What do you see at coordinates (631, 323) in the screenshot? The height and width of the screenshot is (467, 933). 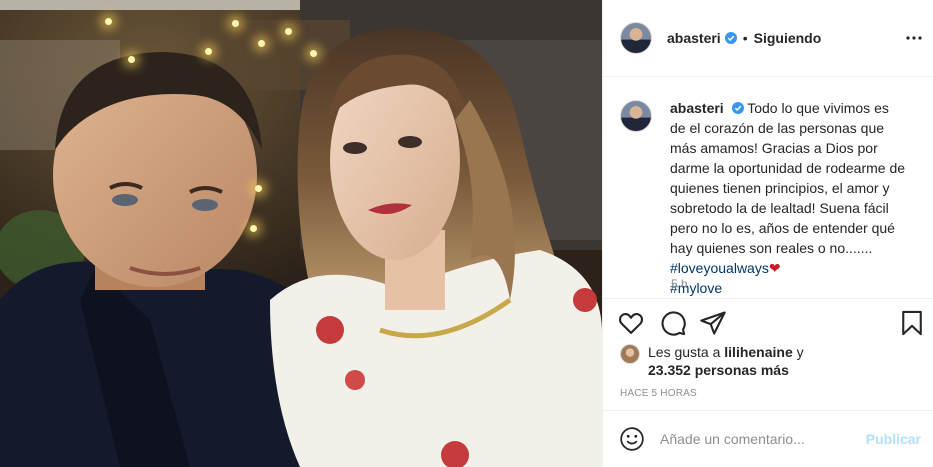 I see `heart-icon` at bounding box center [631, 323].